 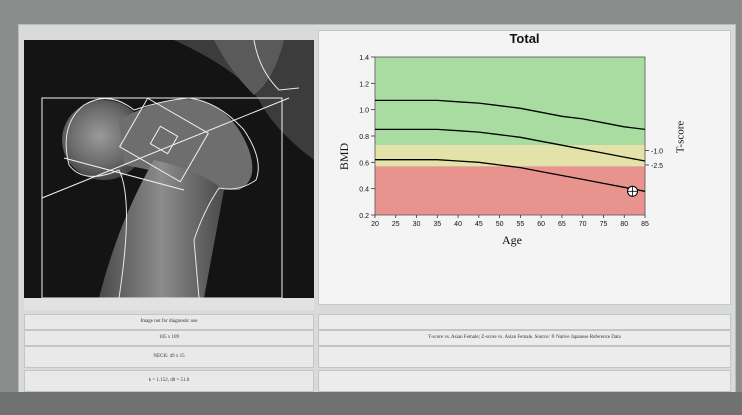 I want to click on x-tick-label: 70, so click(x=583, y=224).